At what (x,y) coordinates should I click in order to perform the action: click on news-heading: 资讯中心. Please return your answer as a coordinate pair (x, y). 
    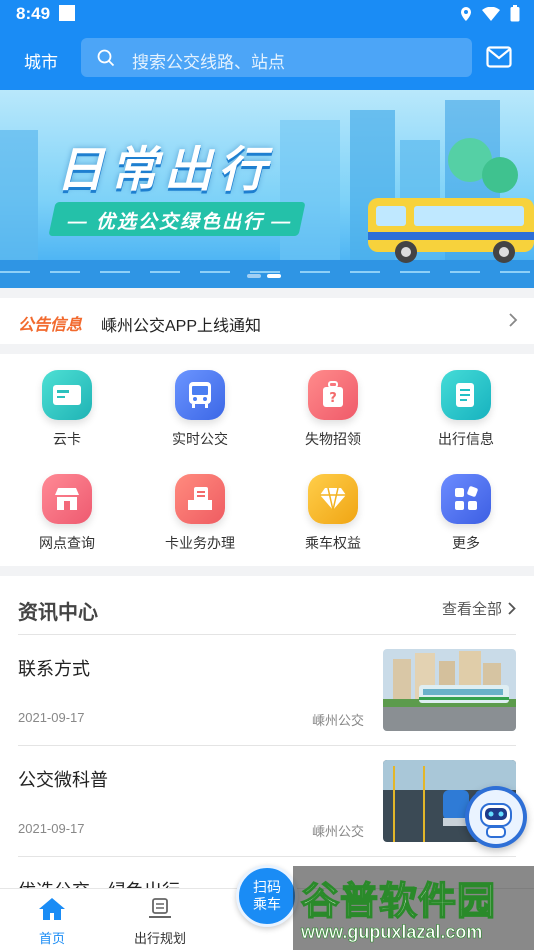
    Looking at the image, I should click on (58, 613).